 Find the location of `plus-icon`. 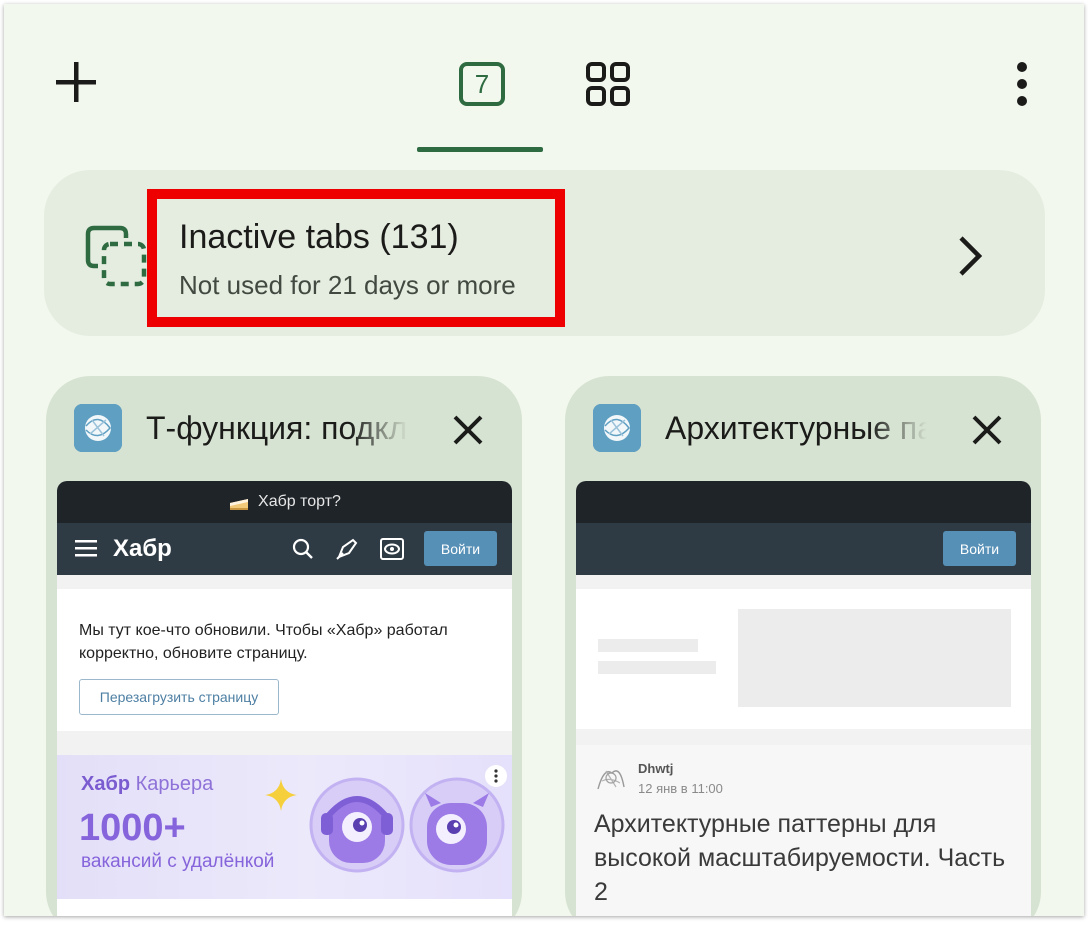

plus-icon is located at coordinates (76, 82).